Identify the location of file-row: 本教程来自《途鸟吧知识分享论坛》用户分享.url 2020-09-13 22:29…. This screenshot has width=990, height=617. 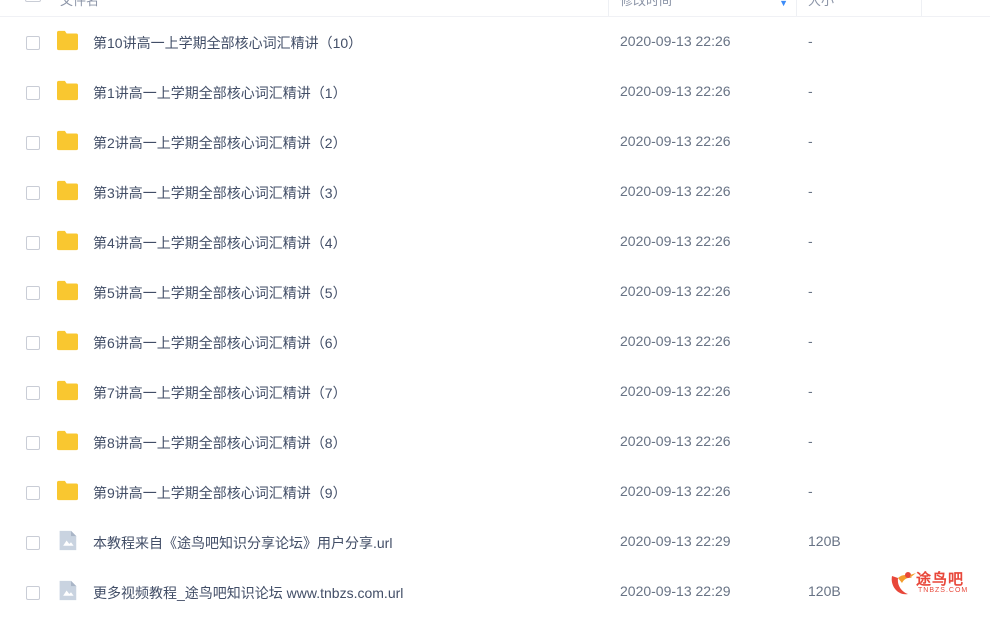
(495, 542).